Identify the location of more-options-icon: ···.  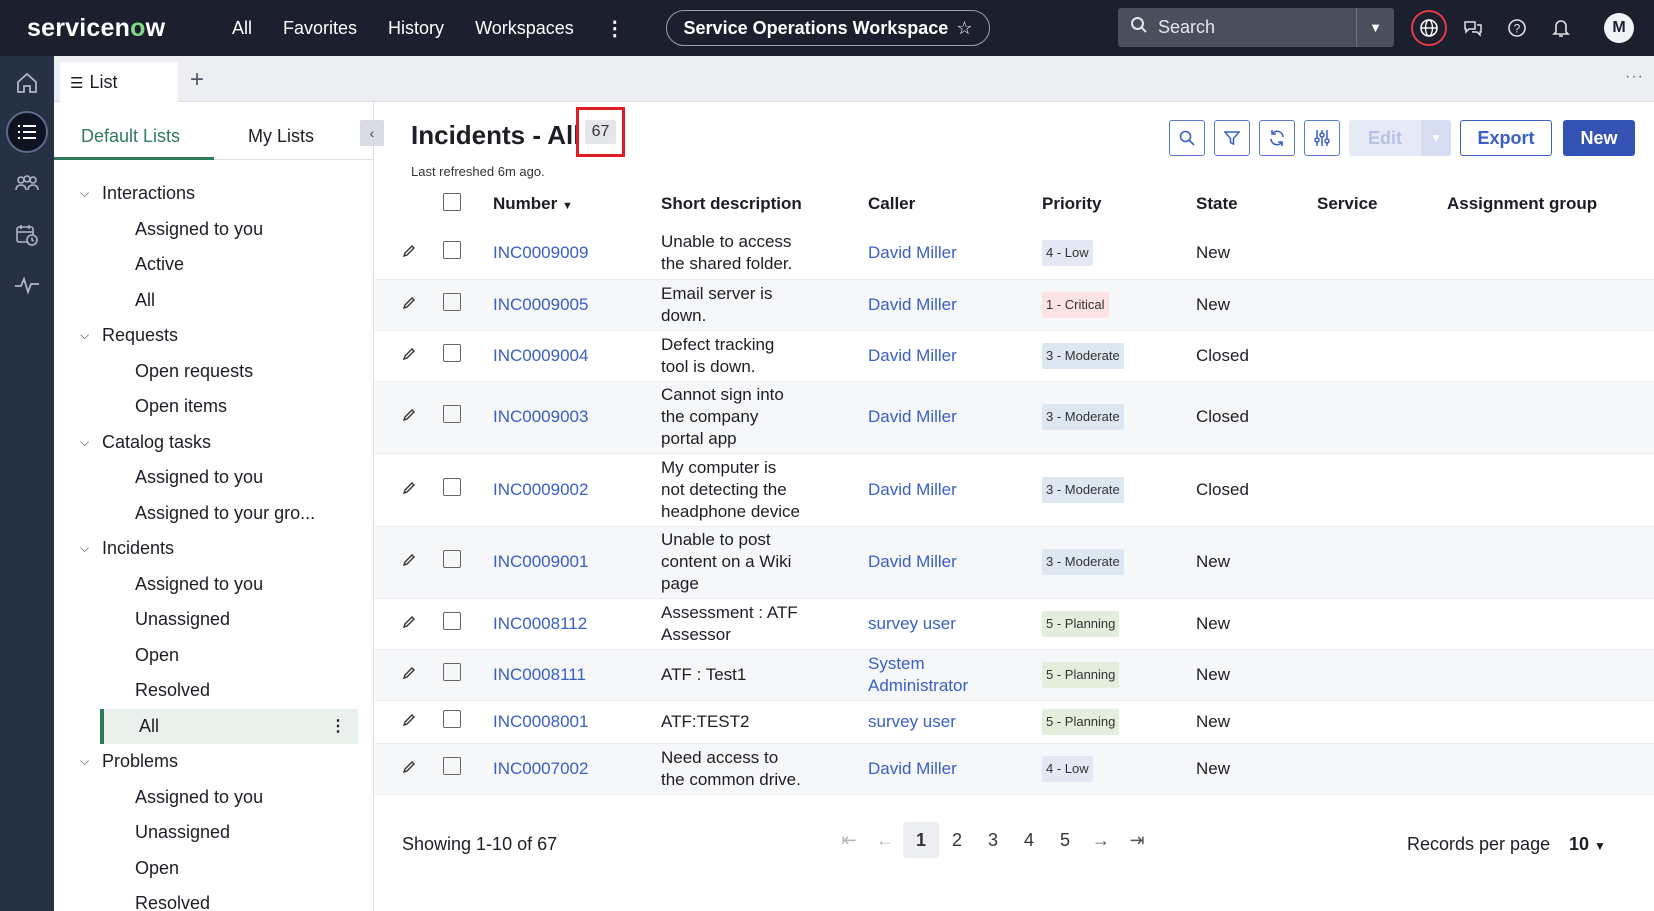
(1634, 77).